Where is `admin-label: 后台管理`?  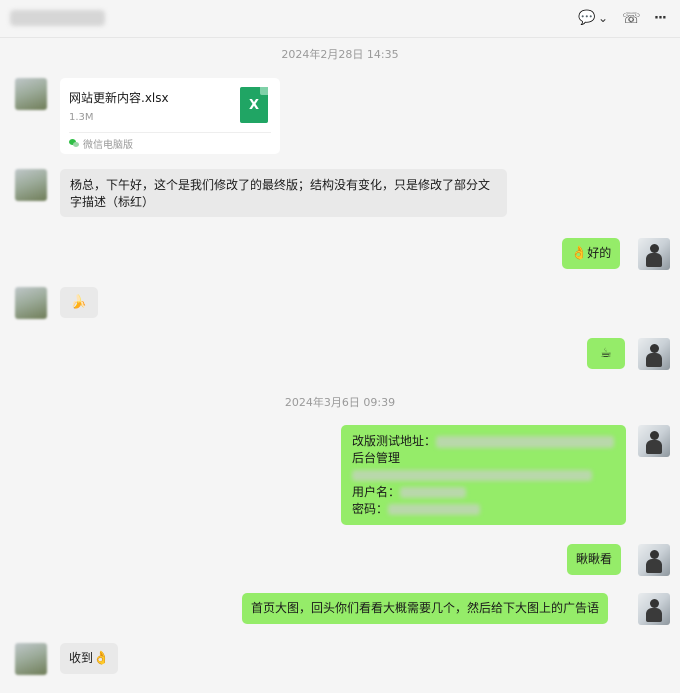
admin-label: 后台管理 is located at coordinates (376, 458).